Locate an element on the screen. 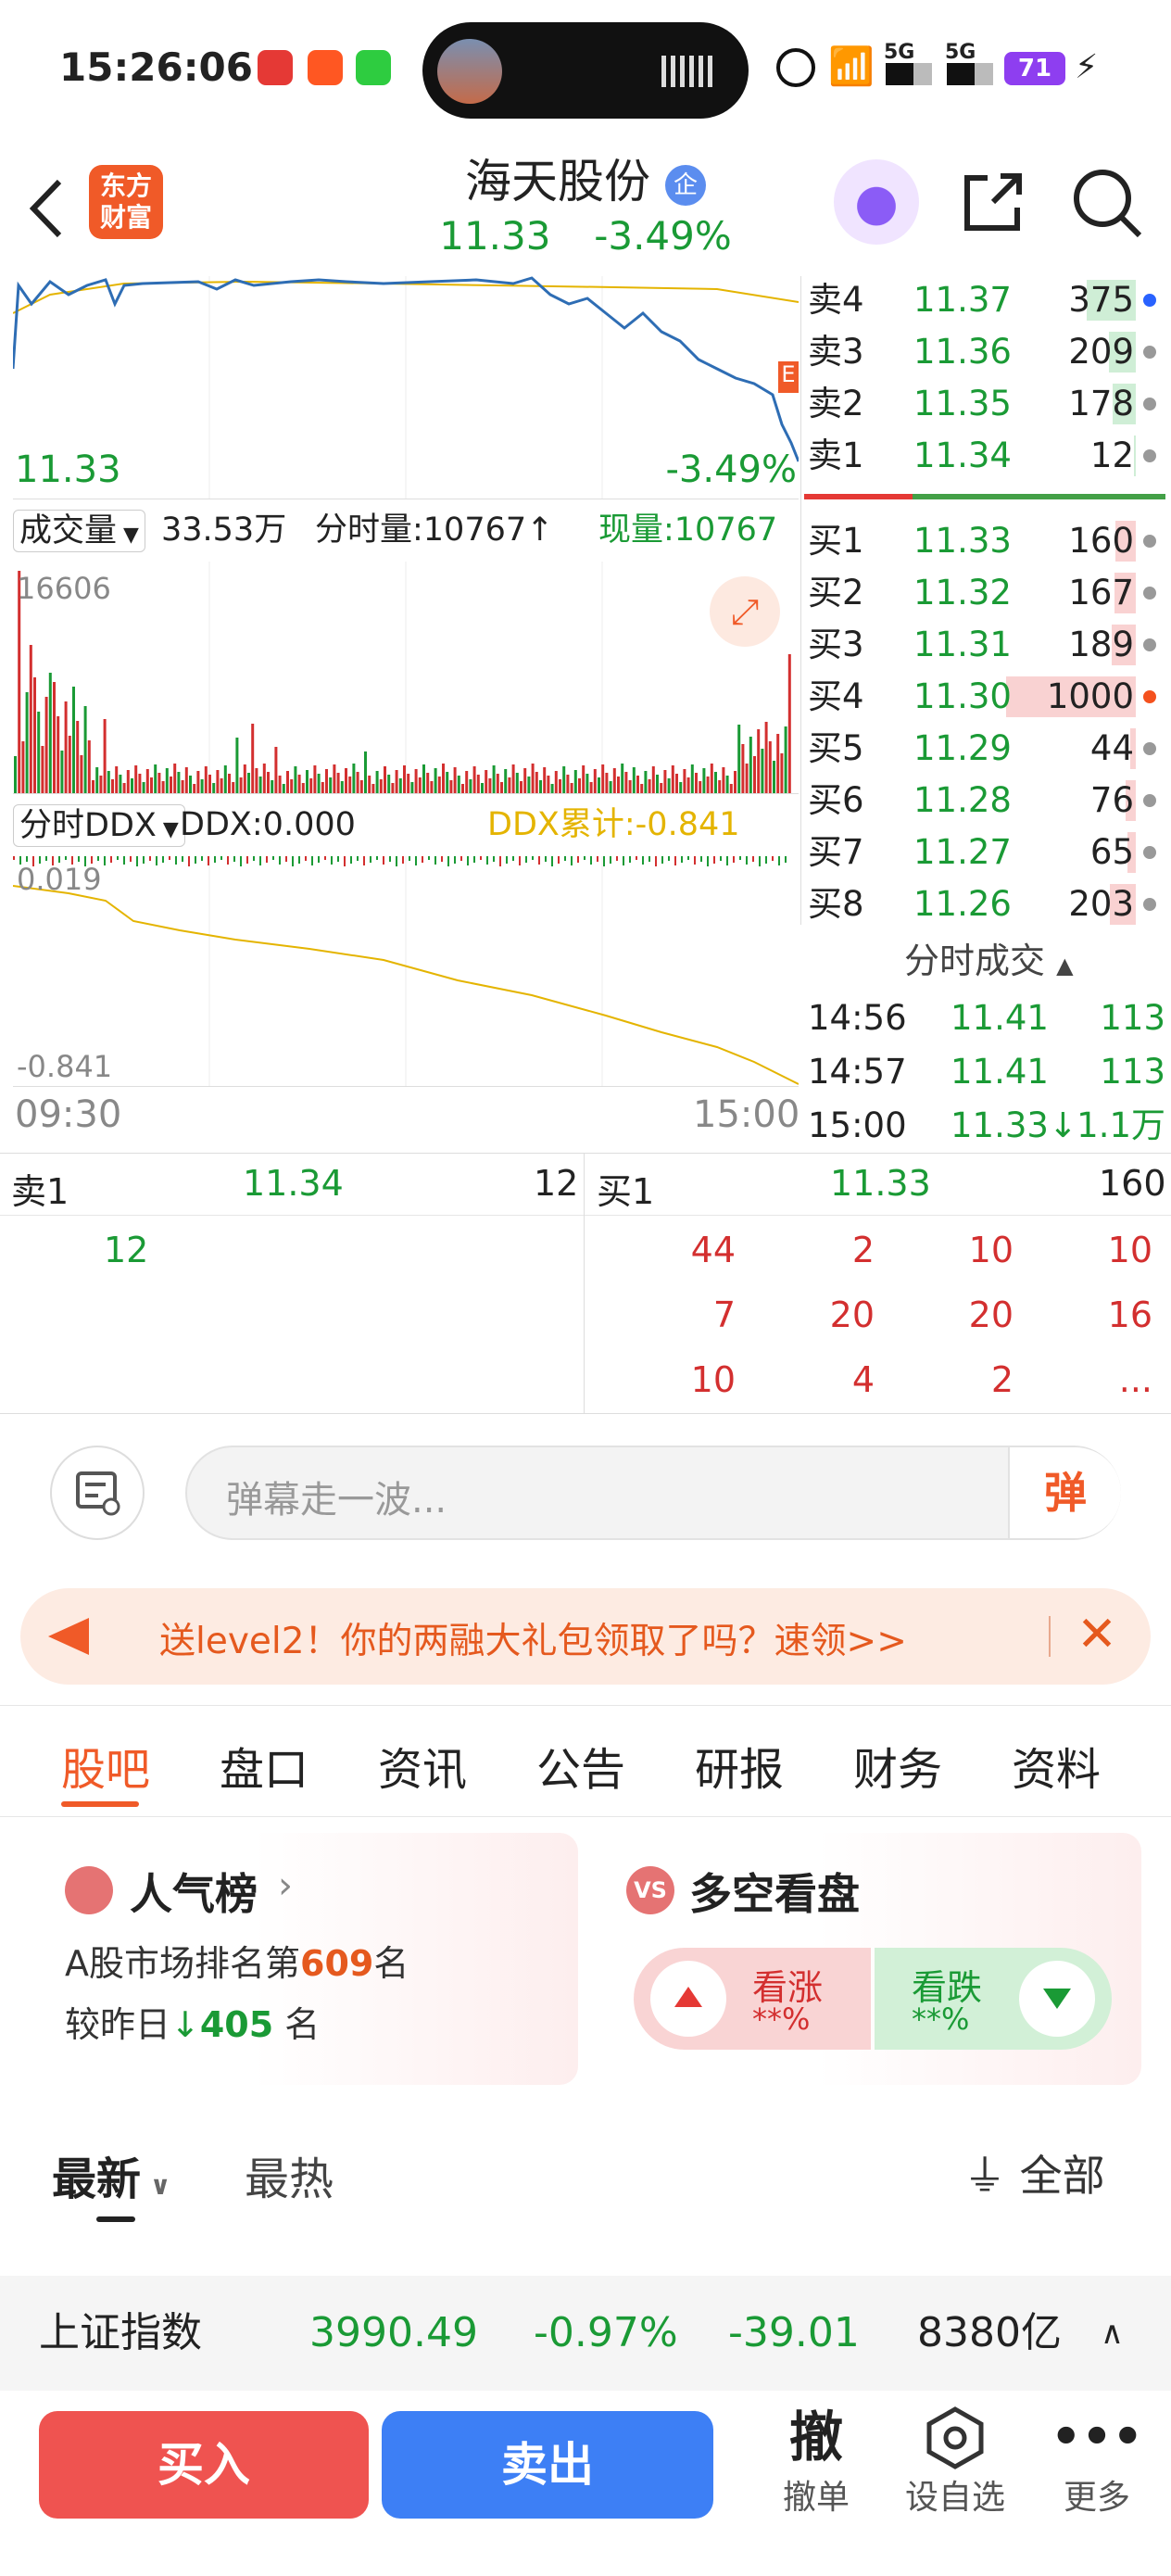  danmaku-settings-button is located at coordinates (97, 1493).